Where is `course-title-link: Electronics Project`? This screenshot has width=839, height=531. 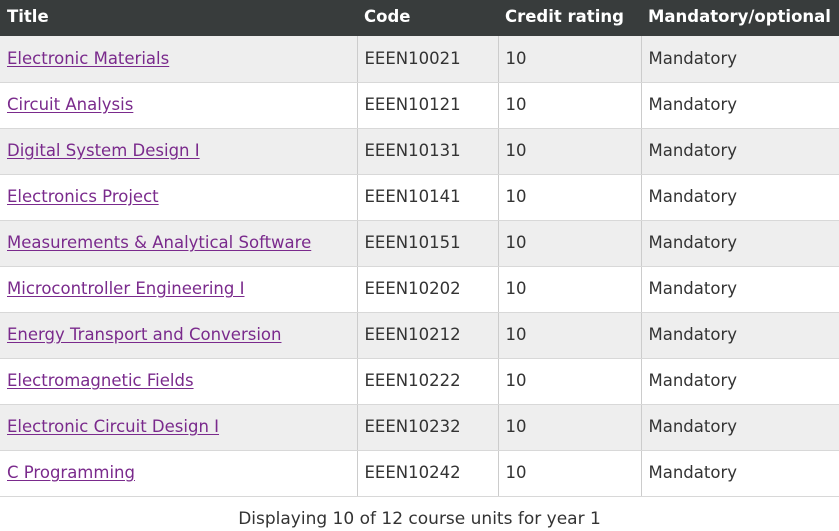 course-title-link: Electronics Project is located at coordinates (83, 196).